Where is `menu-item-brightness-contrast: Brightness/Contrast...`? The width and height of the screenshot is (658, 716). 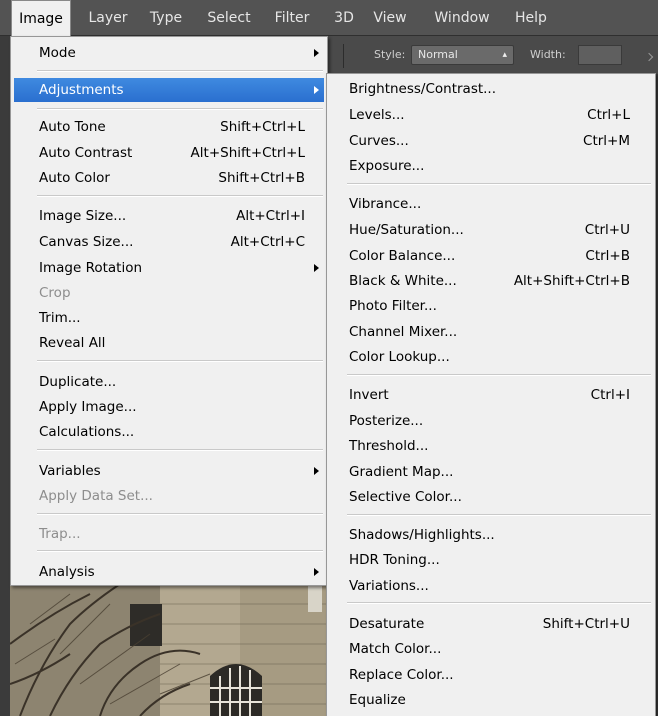 menu-item-brightness-contrast: Brightness/Contrast... is located at coordinates (491, 89).